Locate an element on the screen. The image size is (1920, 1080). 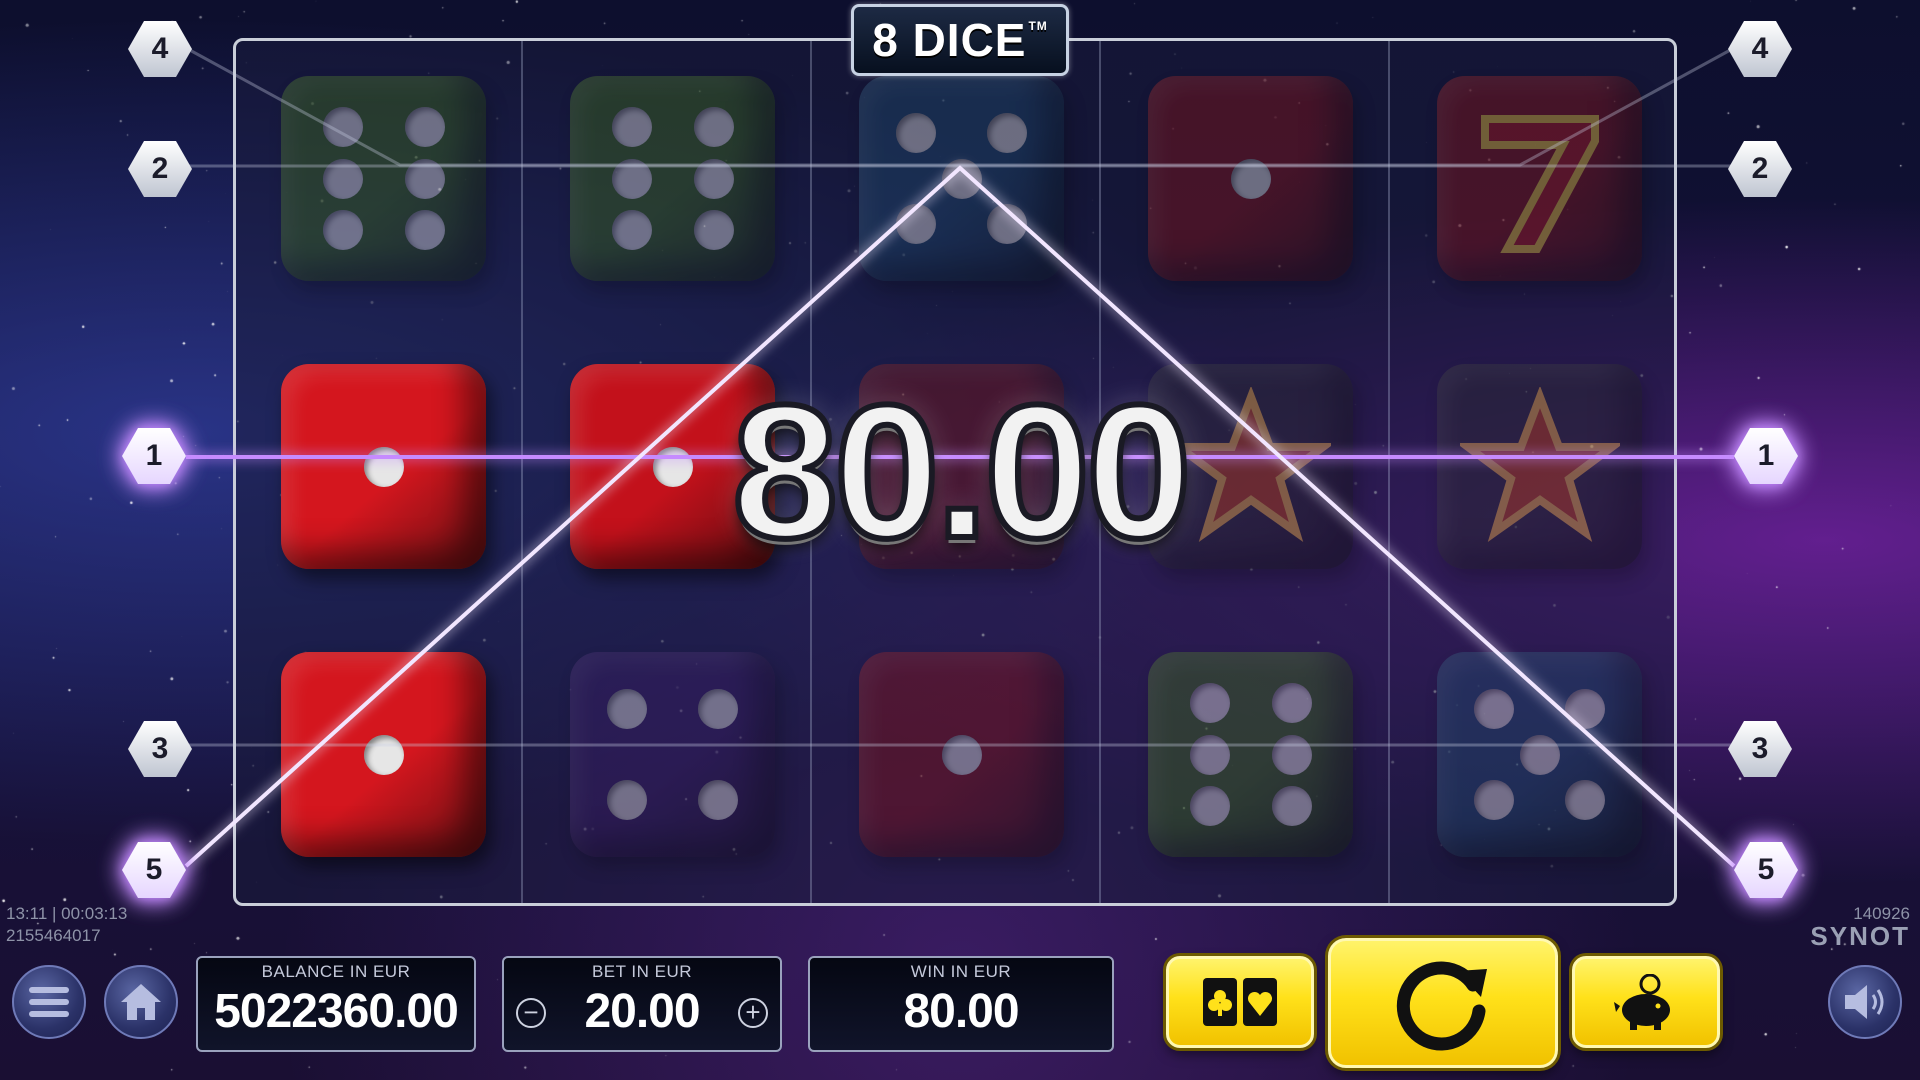
die-r5-row2 is located at coordinates (1539, 466).